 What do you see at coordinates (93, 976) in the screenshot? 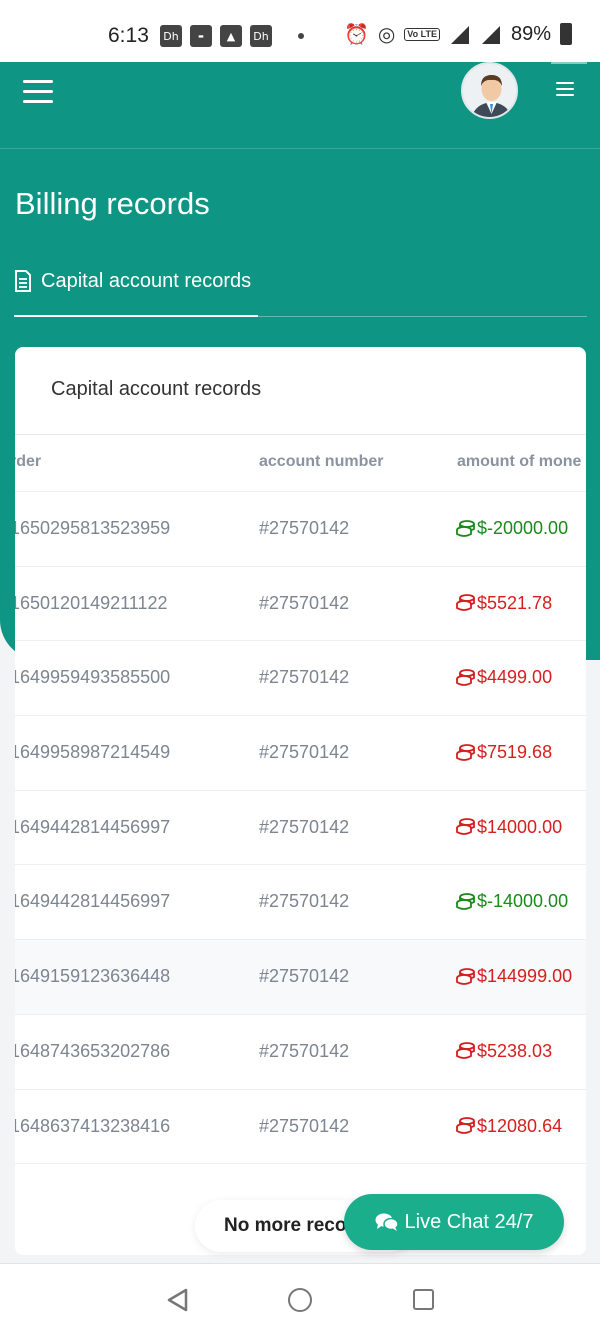
I see `order-number: 1649159123636448` at bounding box center [93, 976].